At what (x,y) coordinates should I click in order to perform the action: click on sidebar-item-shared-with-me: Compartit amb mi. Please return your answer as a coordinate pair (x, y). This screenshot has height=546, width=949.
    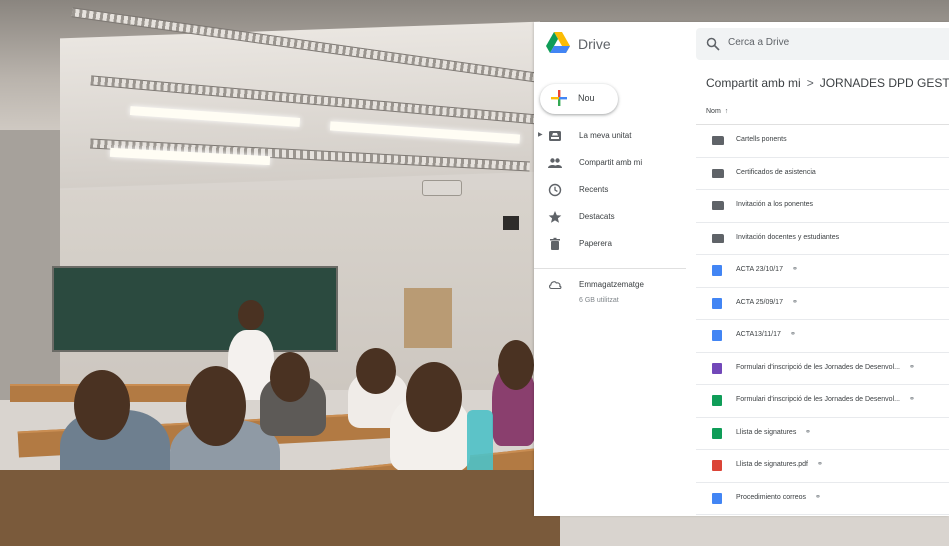
    Looking at the image, I should click on (610, 163).